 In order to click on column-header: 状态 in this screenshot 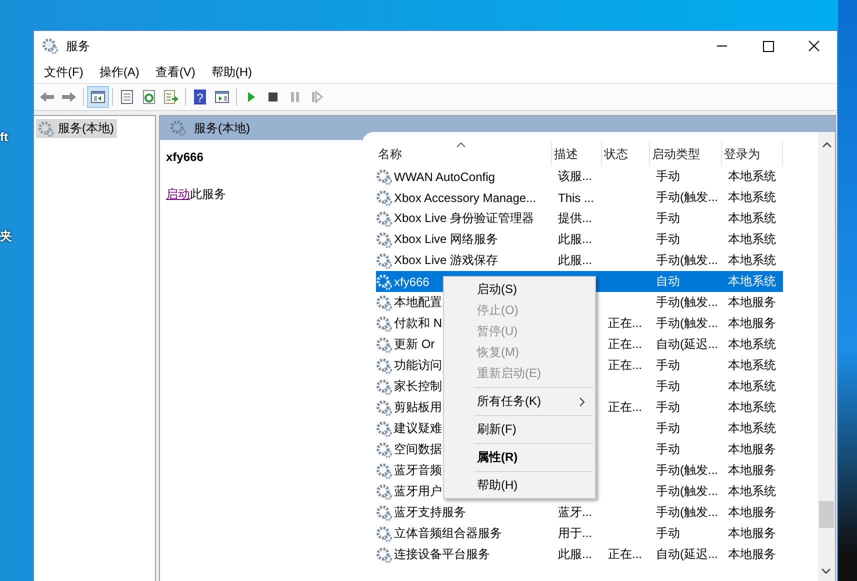, I will do `click(626, 154)`.